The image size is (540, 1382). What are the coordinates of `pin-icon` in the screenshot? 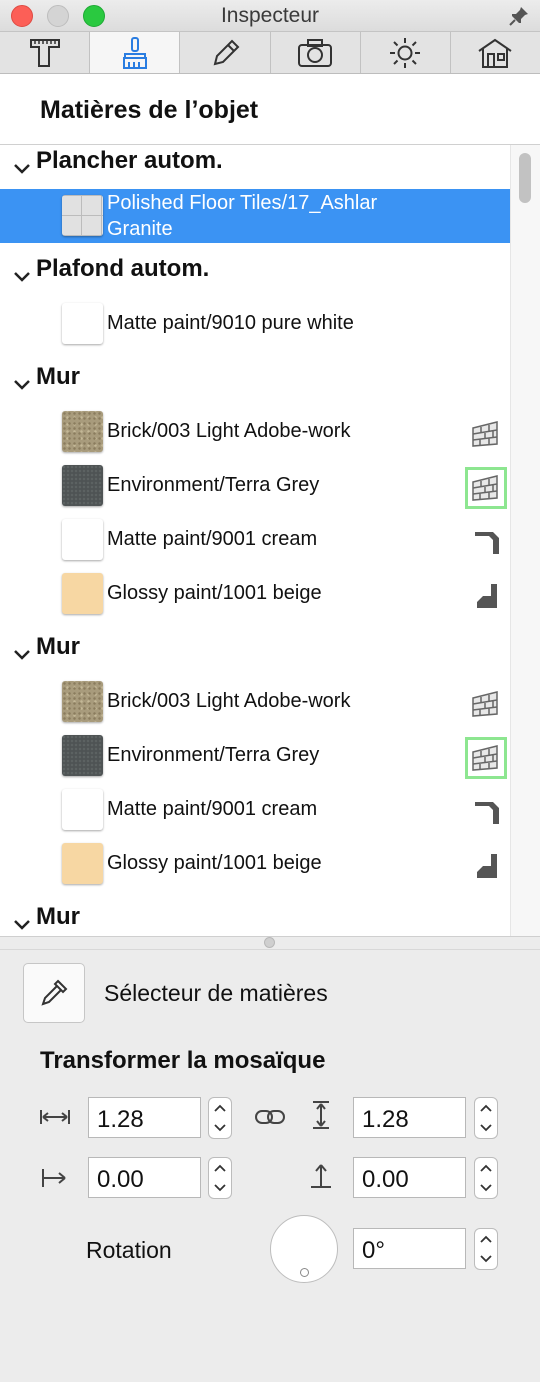 It's located at (519, 16).